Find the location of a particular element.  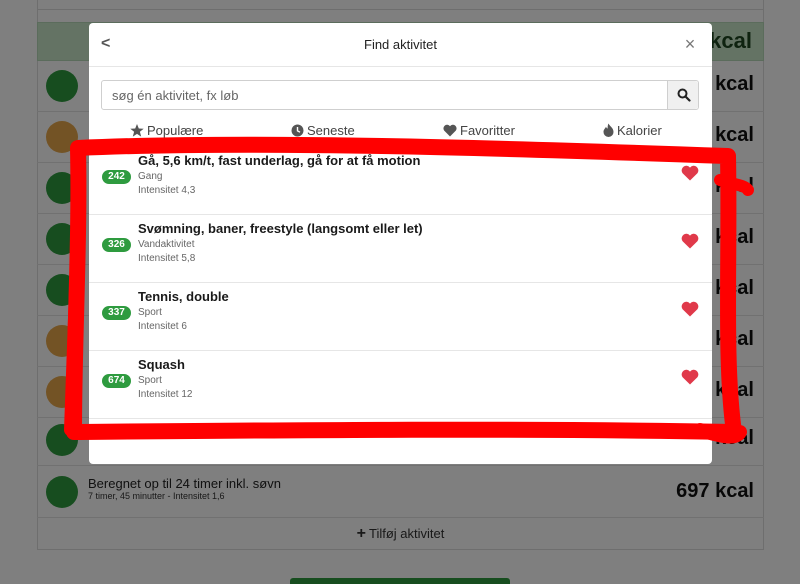

search-input is located at coordinates (385, 95).